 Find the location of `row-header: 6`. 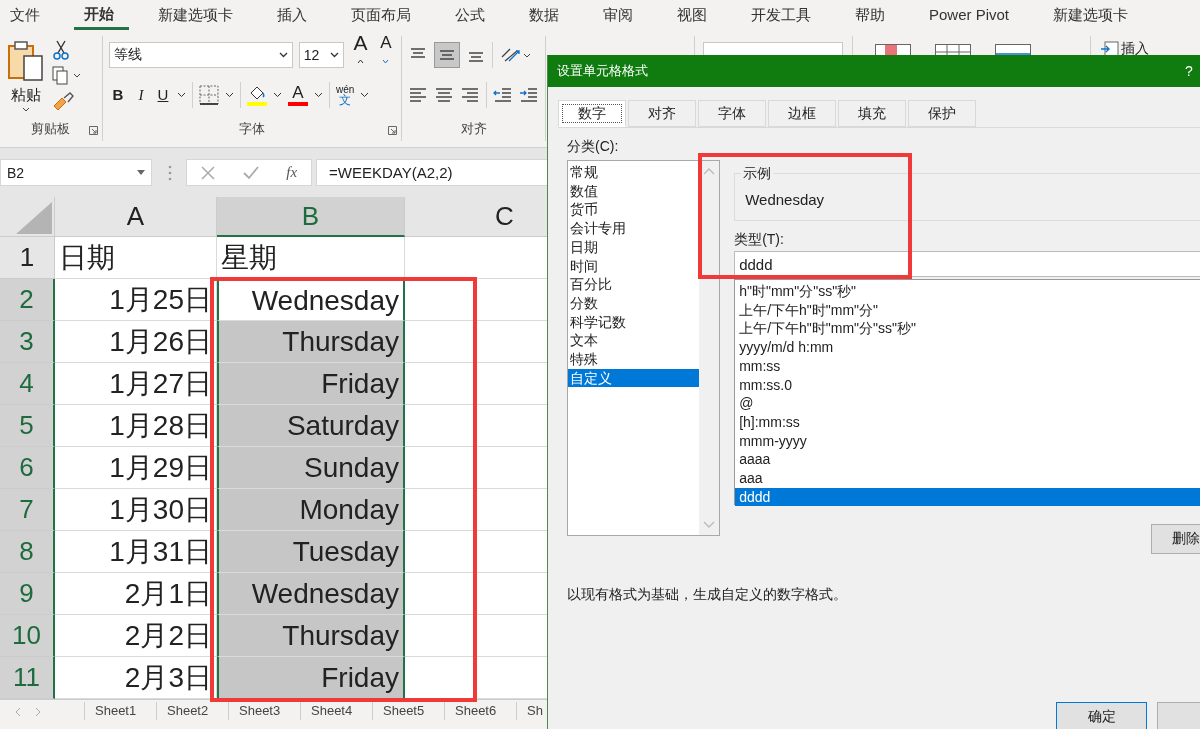

row-header: 6 is located at coordinates (27, 468).